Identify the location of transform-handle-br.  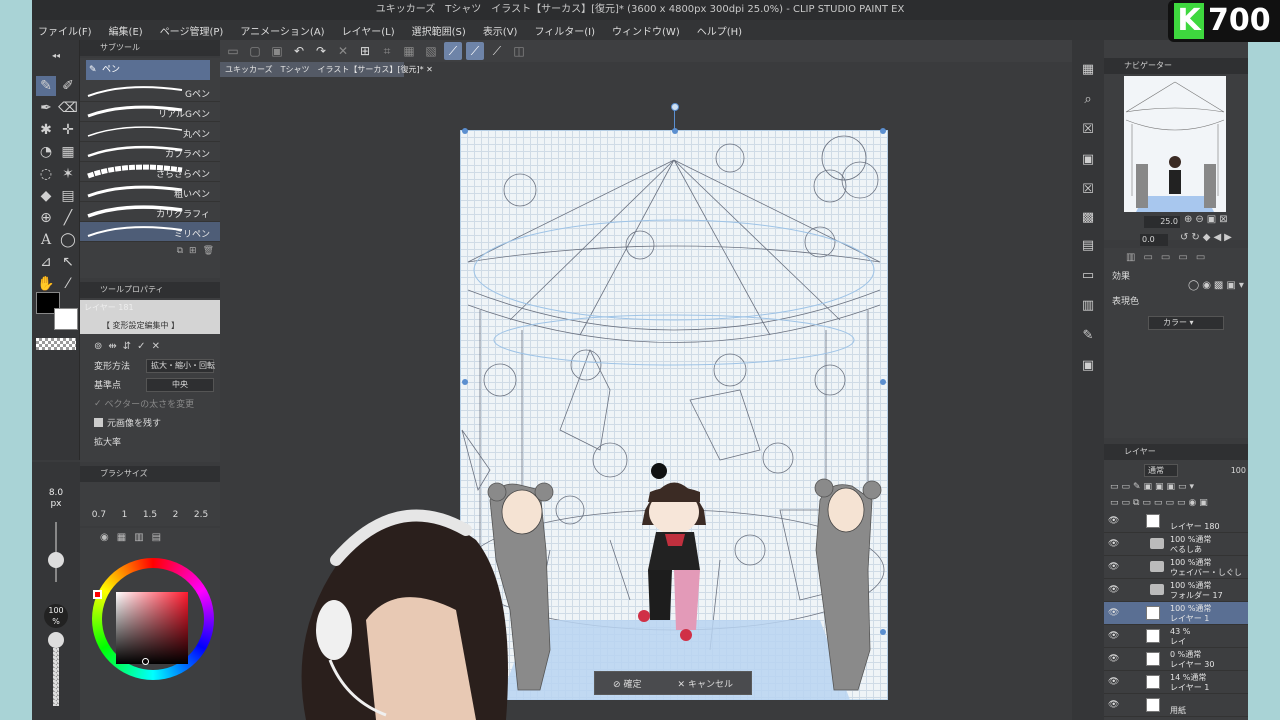
(883, 632).